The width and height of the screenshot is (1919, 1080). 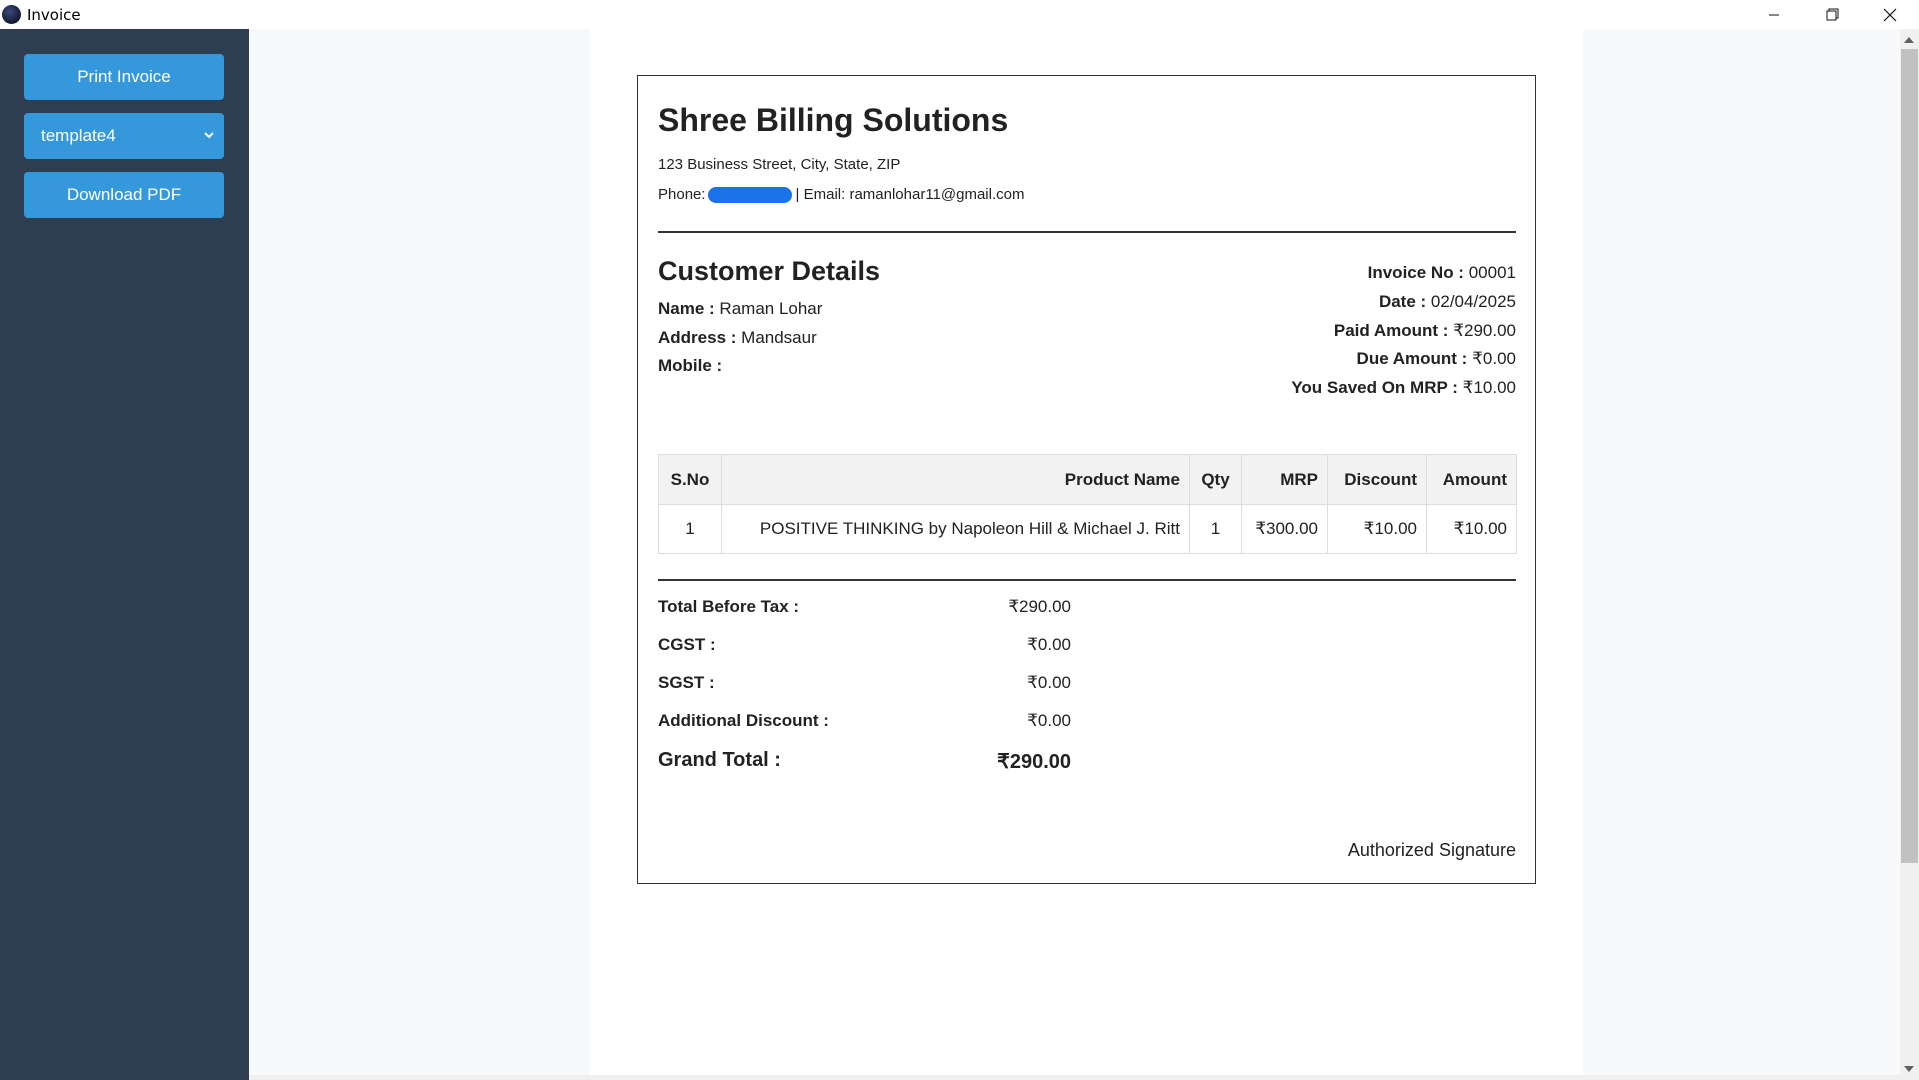 I want to click on header-qty: Qty, so click(x=1215, y=479).